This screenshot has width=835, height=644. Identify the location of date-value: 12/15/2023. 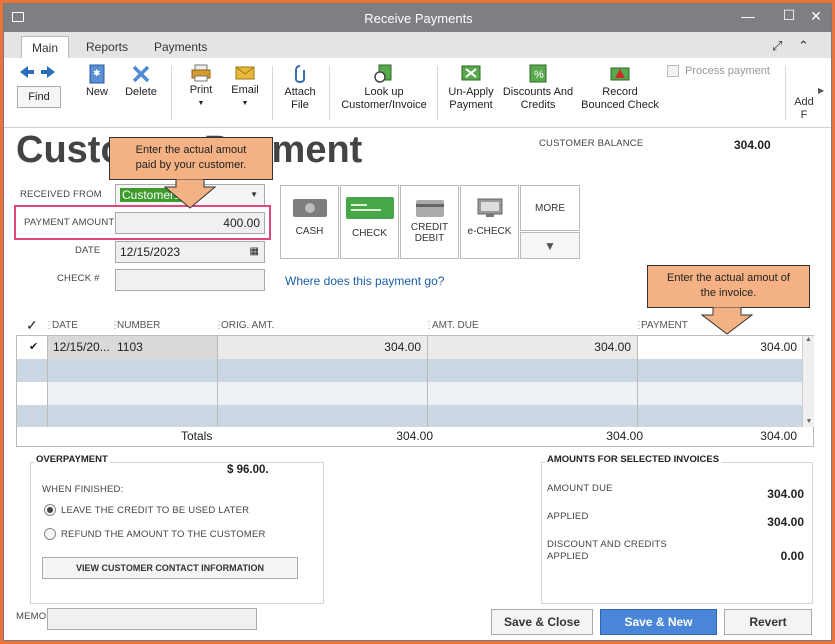
(150, 252).